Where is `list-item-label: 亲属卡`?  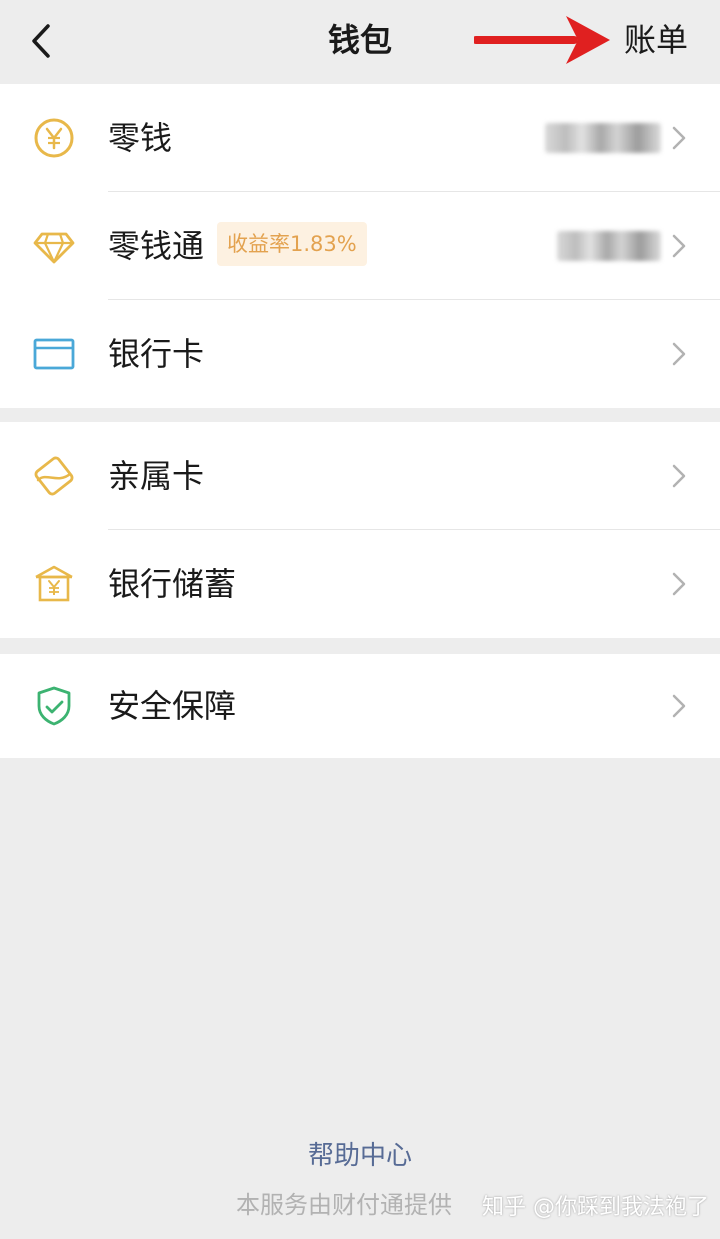
list-item-label: 亲属卡 is located at coordinates (156, 476).